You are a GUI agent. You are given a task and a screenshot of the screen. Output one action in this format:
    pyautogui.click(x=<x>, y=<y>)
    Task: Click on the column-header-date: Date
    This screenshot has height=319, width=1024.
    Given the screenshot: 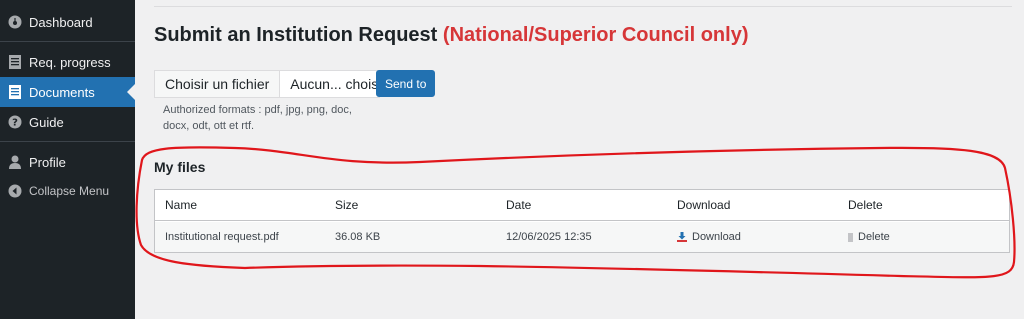 What is the action you would take?
    pyautogui.click(x=519, y=205)
    